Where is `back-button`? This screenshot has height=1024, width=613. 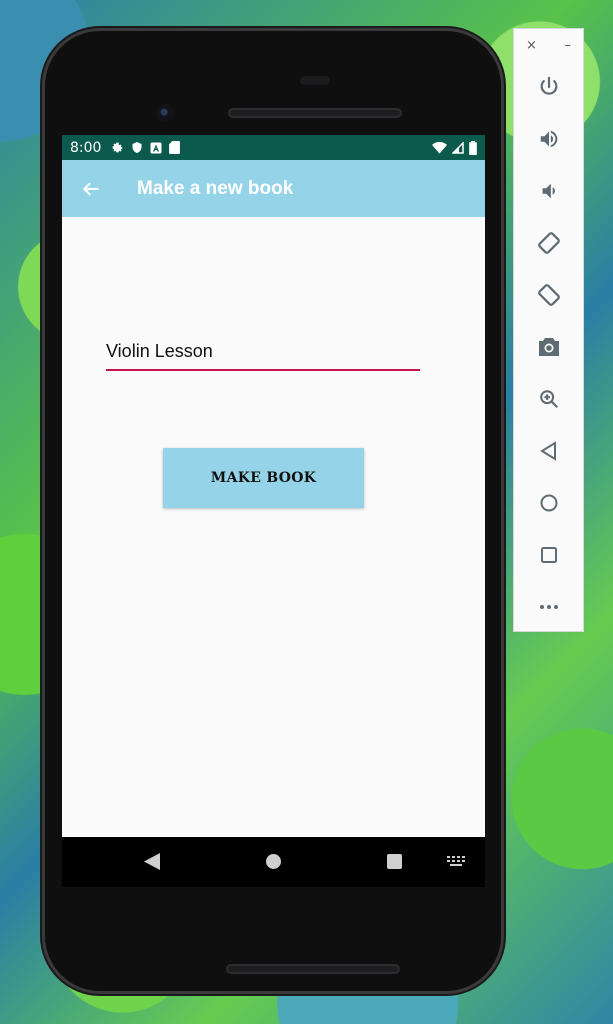
back-button is located at coordinates (548, 451).